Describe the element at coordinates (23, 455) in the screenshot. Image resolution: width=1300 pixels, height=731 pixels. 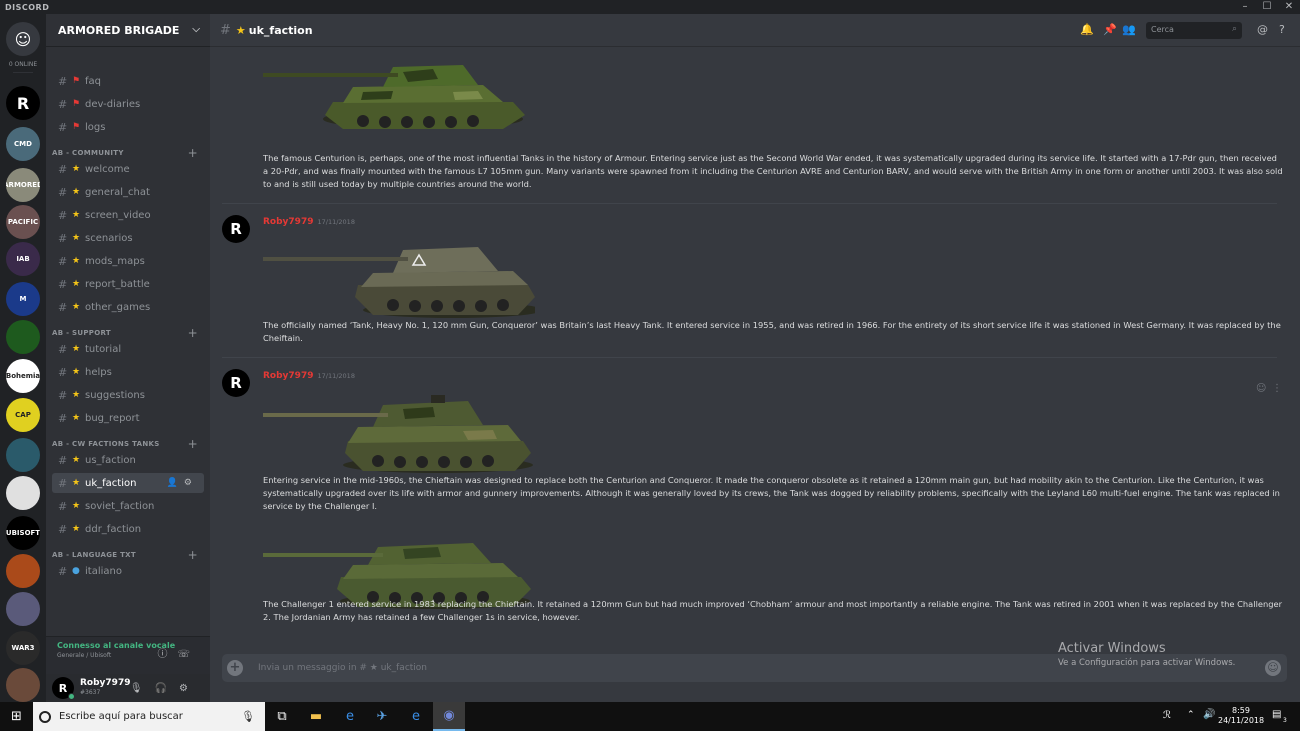
I see `server-icon-guild-dragon` at that location.